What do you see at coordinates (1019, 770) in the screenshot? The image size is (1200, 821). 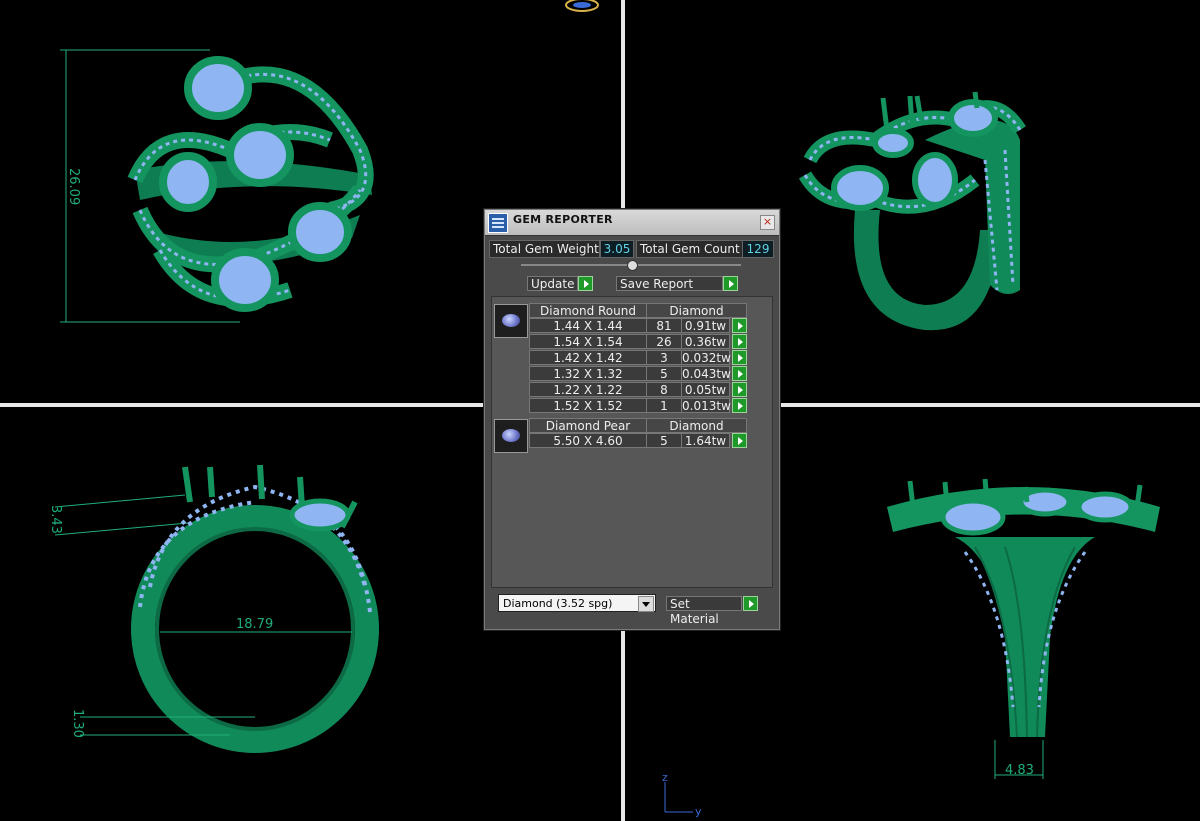 I see `dimension-label: 4.83` at bounding box center [1019, 770].